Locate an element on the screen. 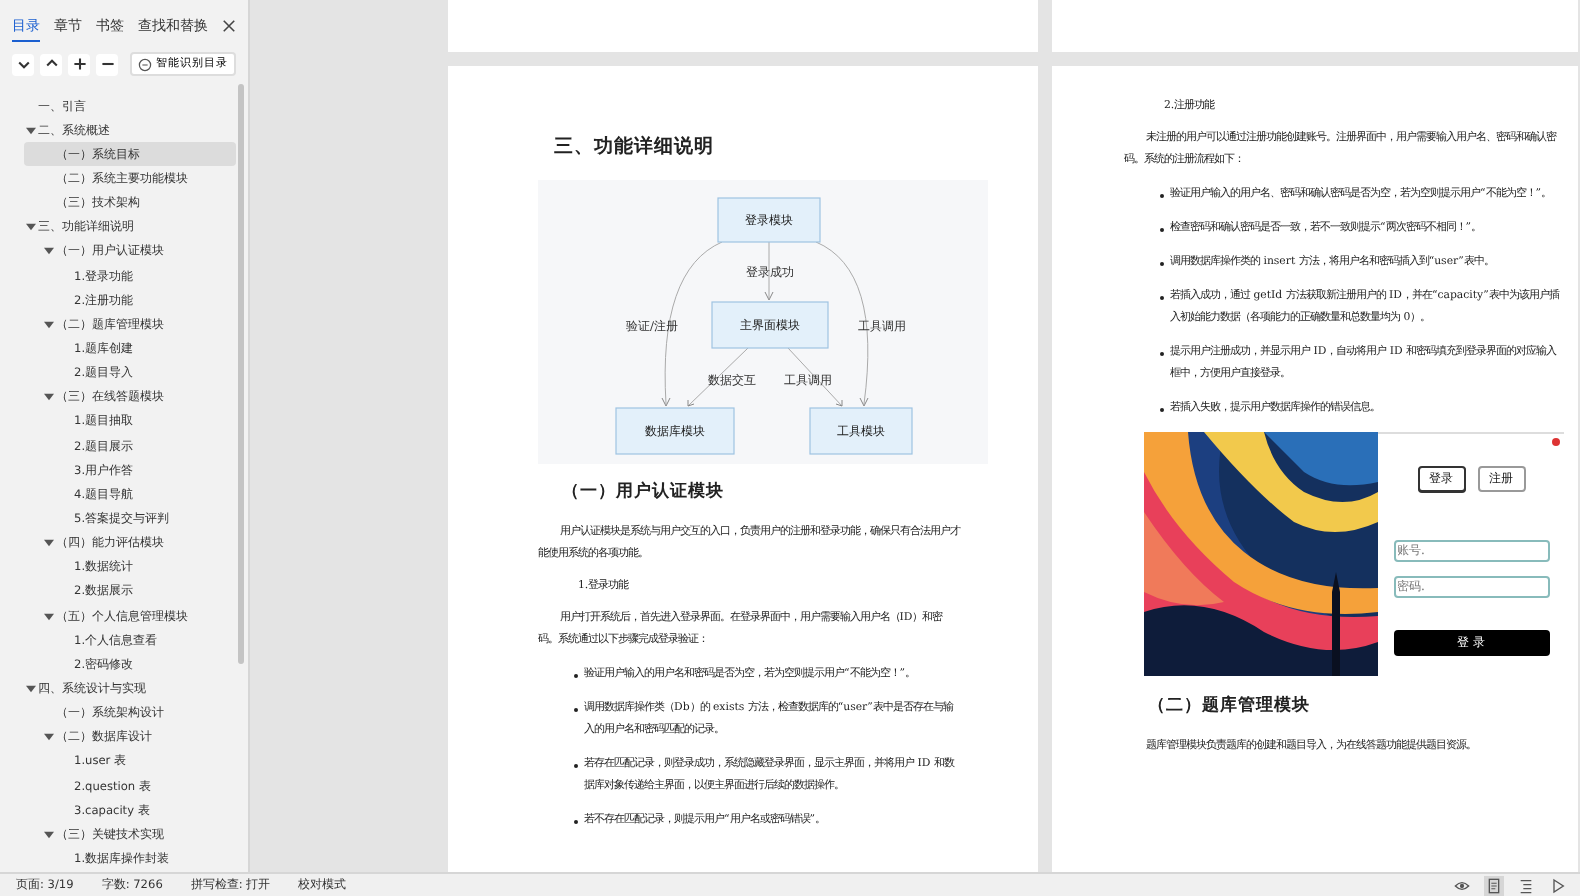  outline-view-icon is located at coordinates (1526, 885).